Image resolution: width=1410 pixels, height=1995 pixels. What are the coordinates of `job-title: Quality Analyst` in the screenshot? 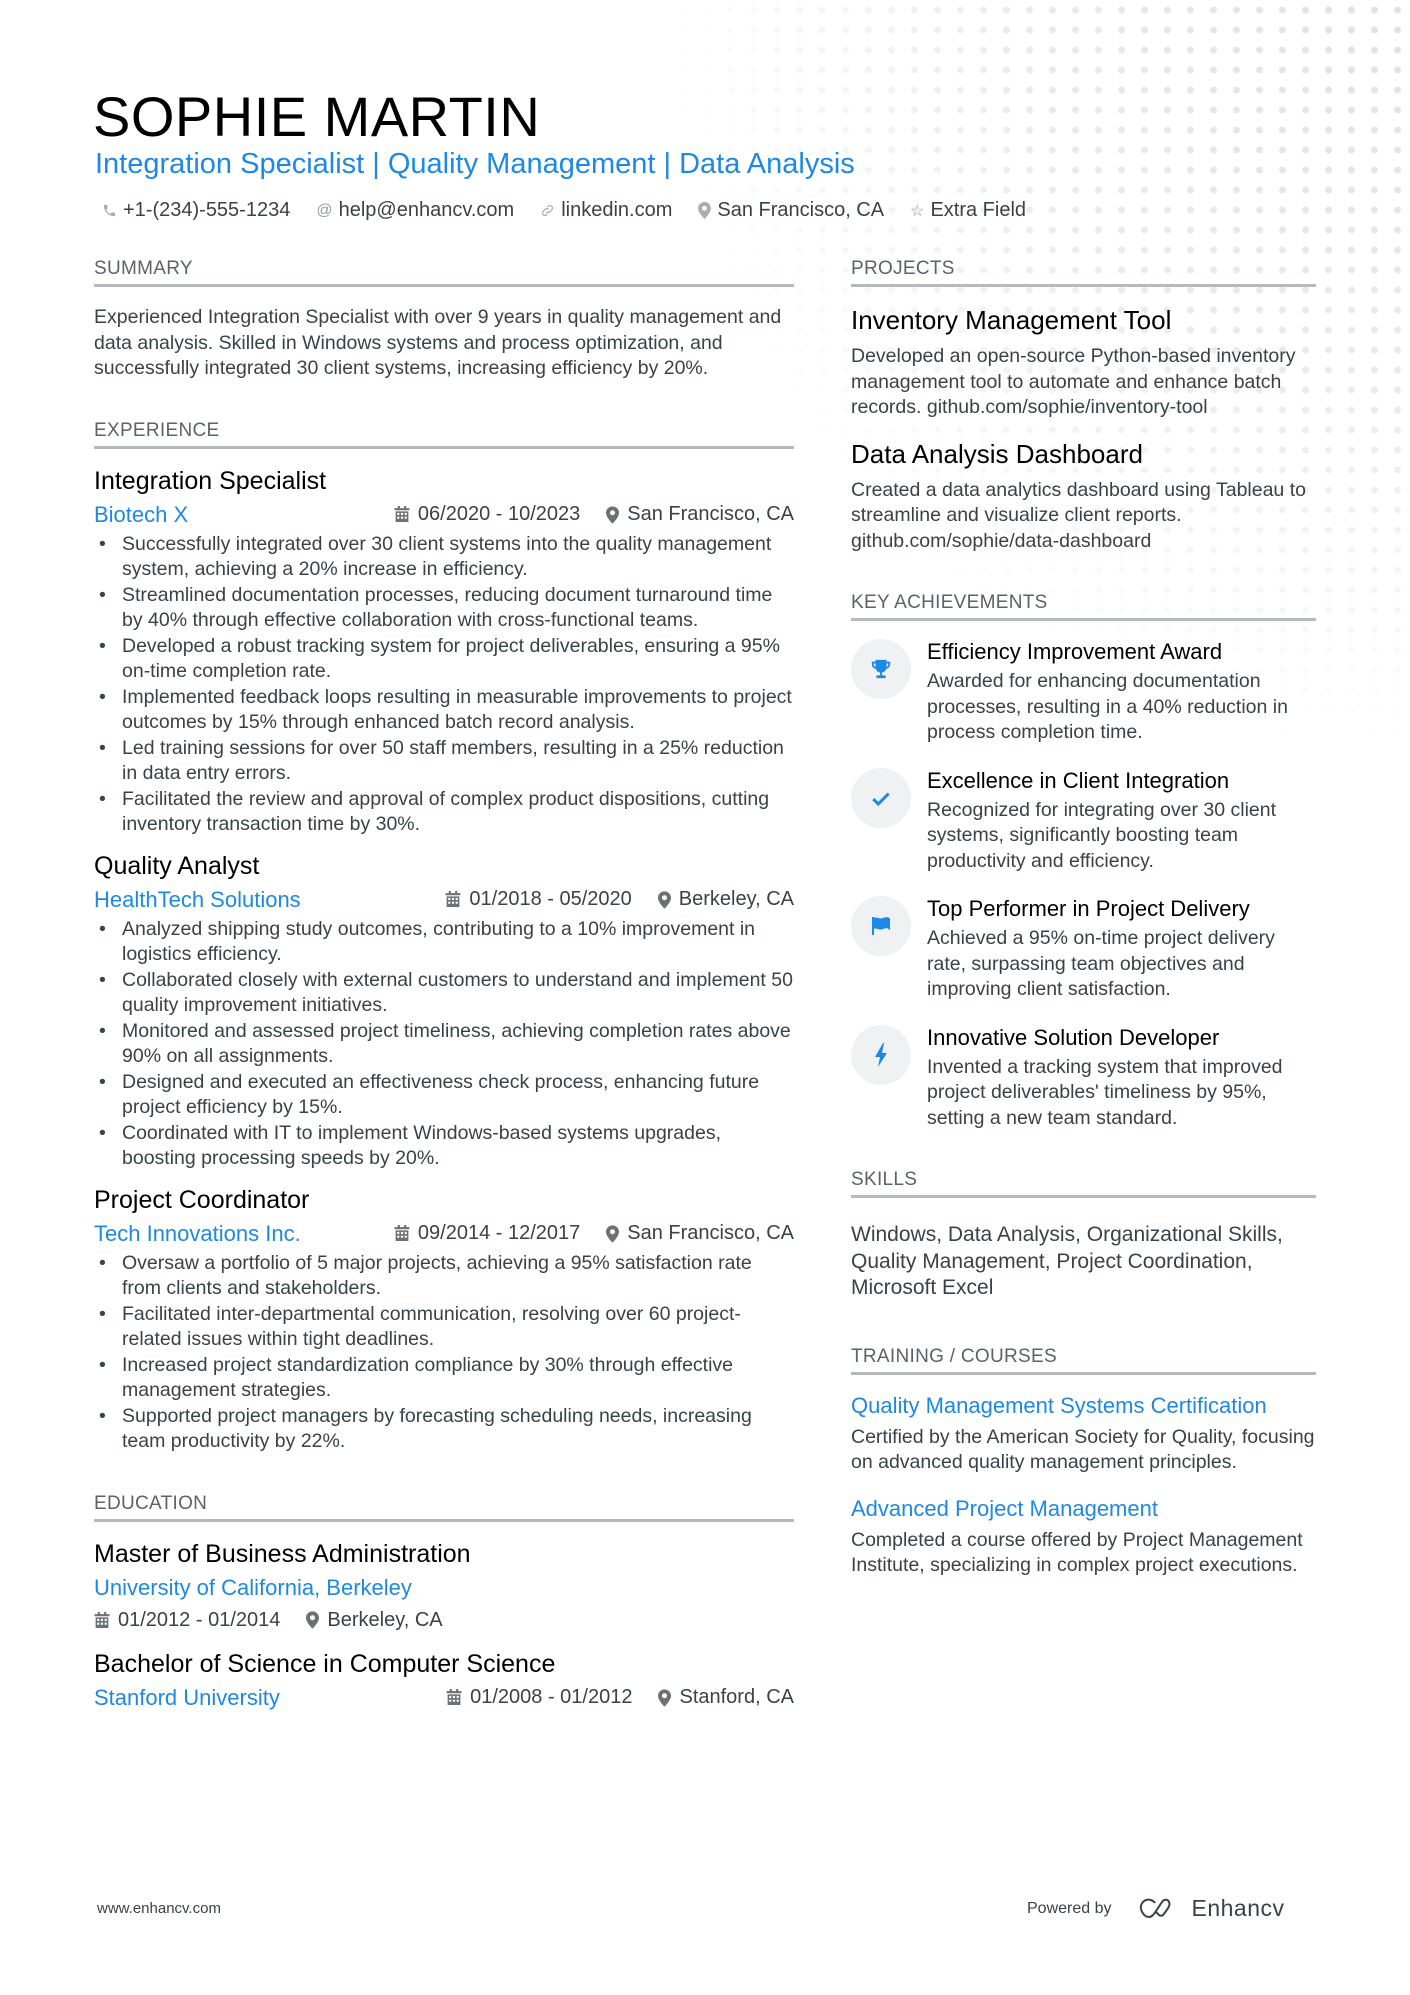 It's located at (177, 865).